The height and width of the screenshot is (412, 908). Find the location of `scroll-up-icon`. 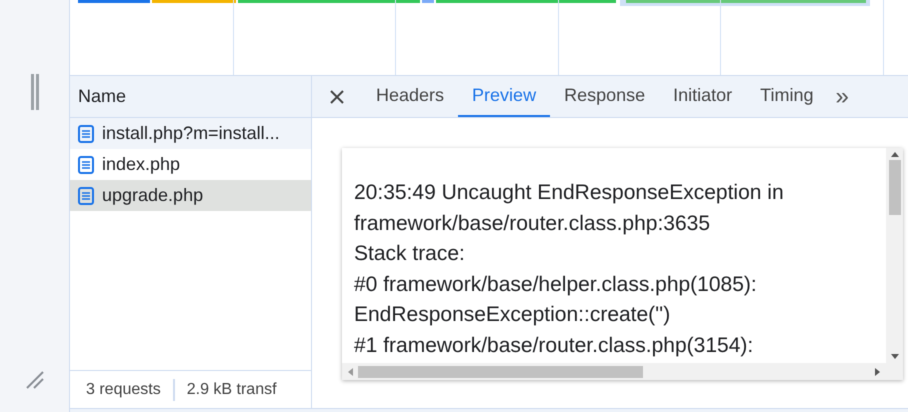

scroll-up-icon is located at coordinates (894, 154).